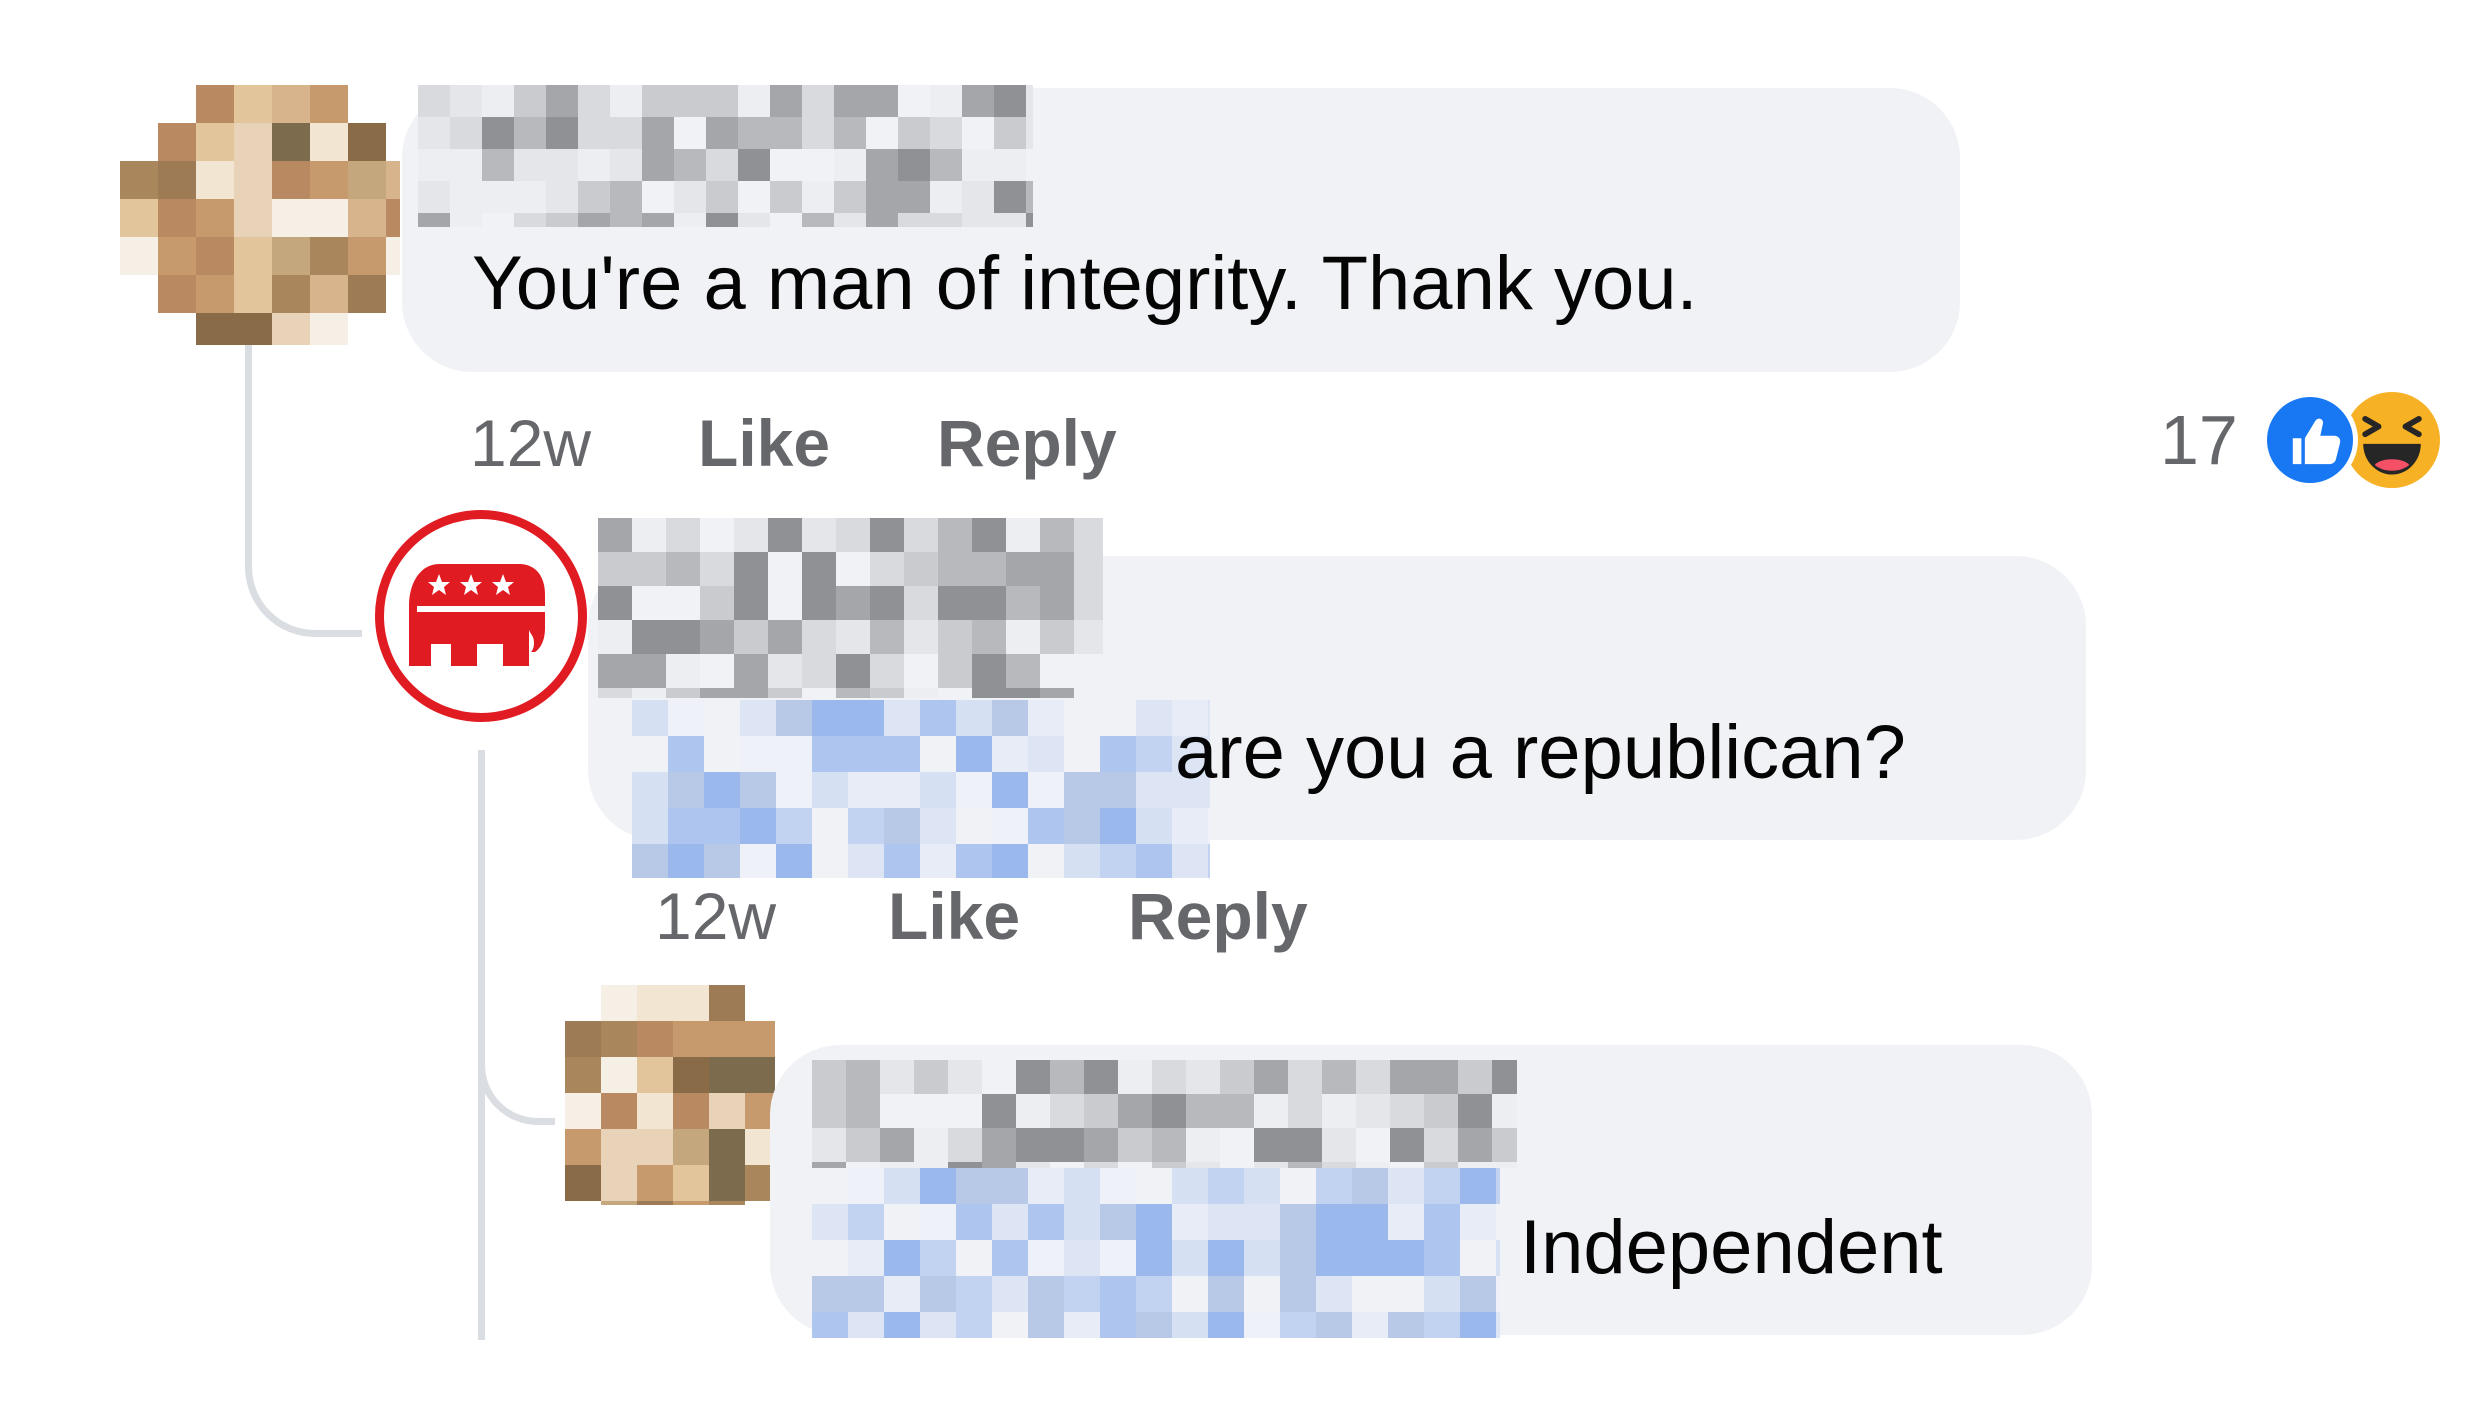 The image size is (2473, 1408). Describe the element at coordinates (2391, 440) in the screenshot. I see `haha-icon` at that location.